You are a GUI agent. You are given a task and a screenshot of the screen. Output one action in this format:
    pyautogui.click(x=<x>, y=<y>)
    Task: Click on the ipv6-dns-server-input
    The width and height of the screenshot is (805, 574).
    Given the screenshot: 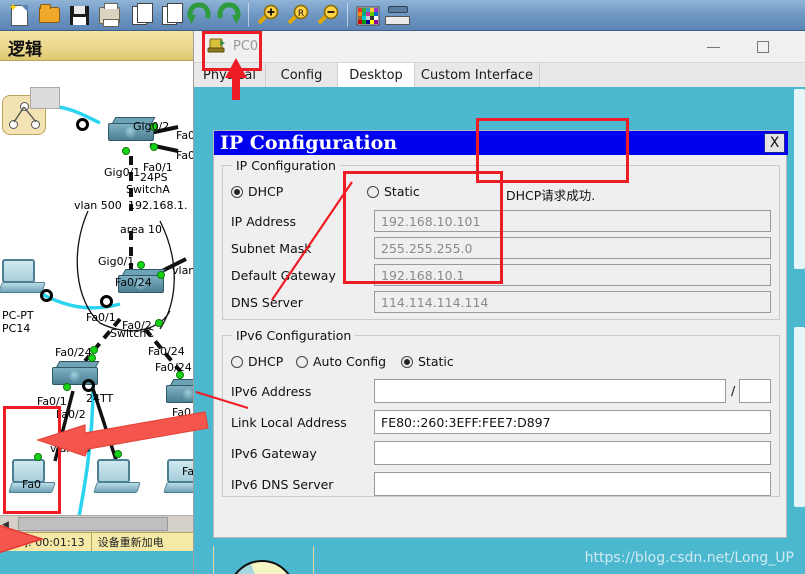 What is the action you would take?
    pyautogui.click(x=572, y=484)
    